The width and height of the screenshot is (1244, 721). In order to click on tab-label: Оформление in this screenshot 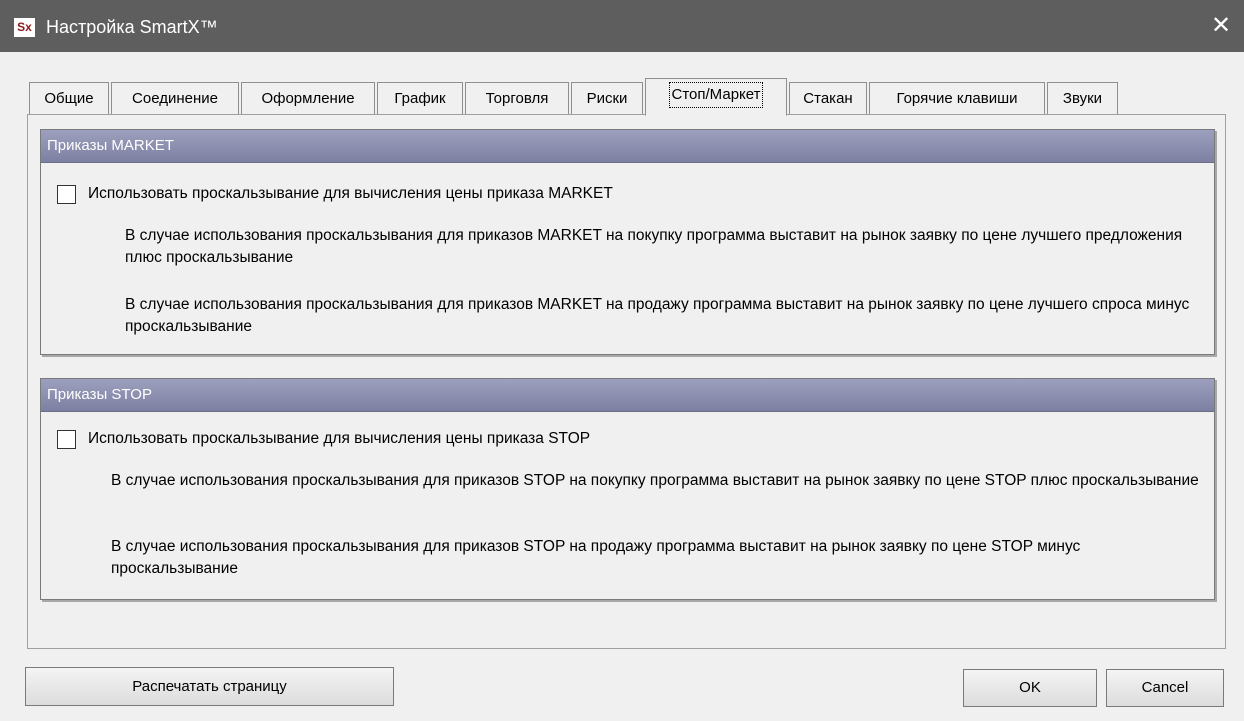, I will do `click(308, 98)`.